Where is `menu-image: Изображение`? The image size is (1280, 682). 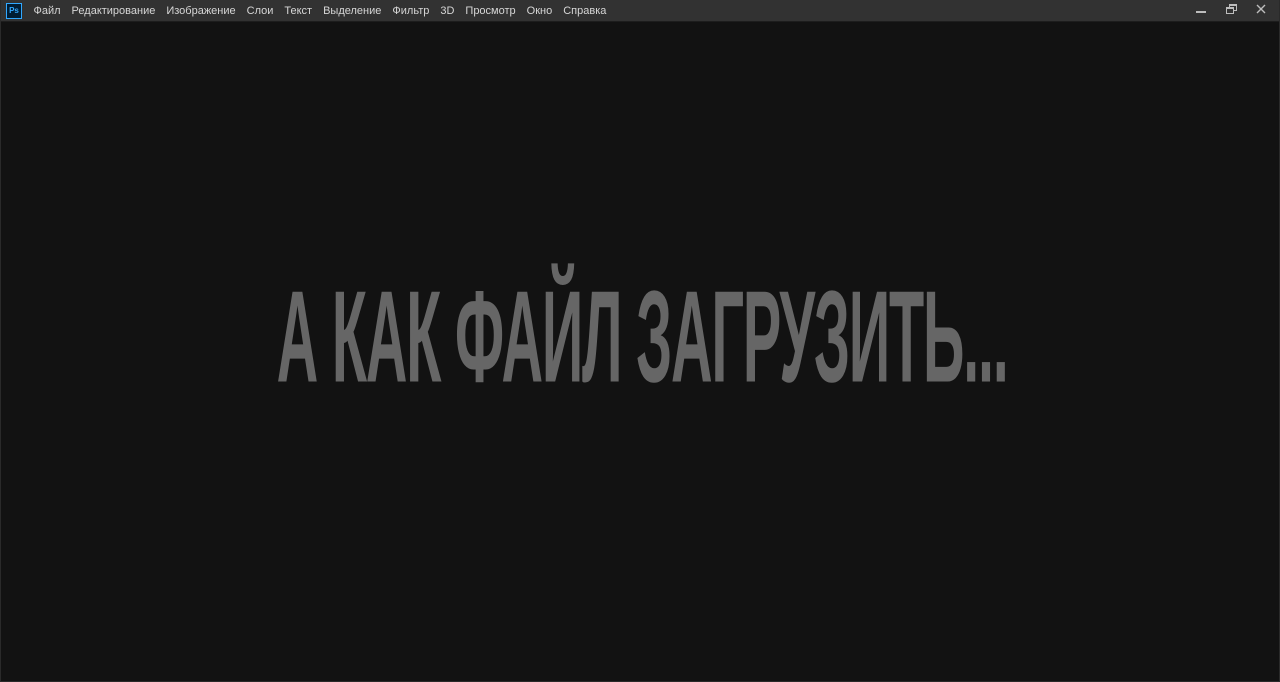
menu-image: Изображение is located at coordinates (201, 11).